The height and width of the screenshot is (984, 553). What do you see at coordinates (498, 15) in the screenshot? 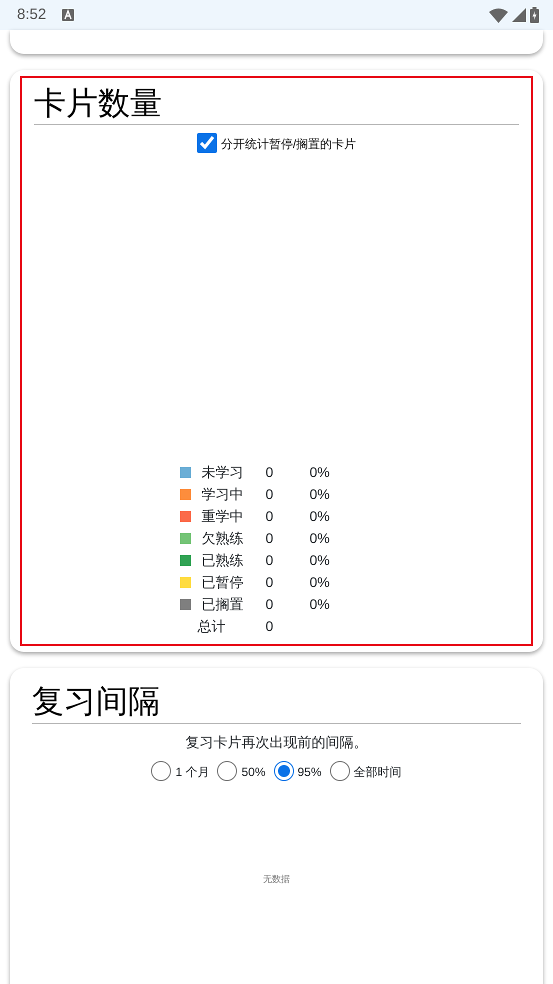
I see `wifi-icon` at bounding box center [498, 15].